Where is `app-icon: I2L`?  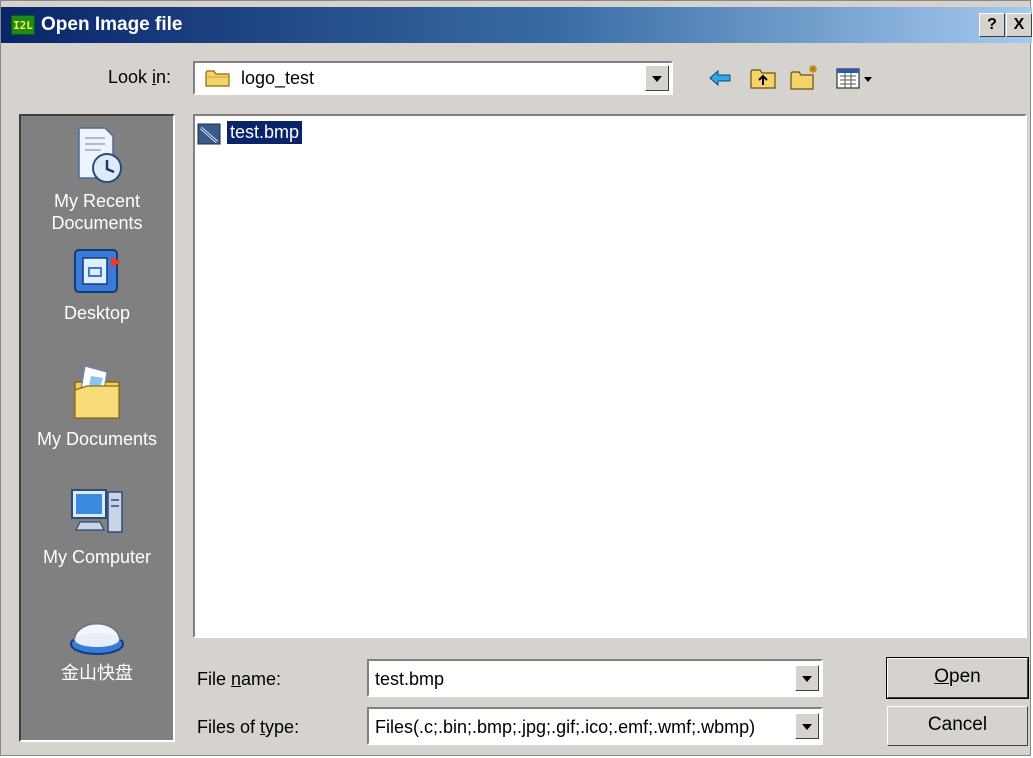 app-icon: I2L is located at coordinates (23, 25).